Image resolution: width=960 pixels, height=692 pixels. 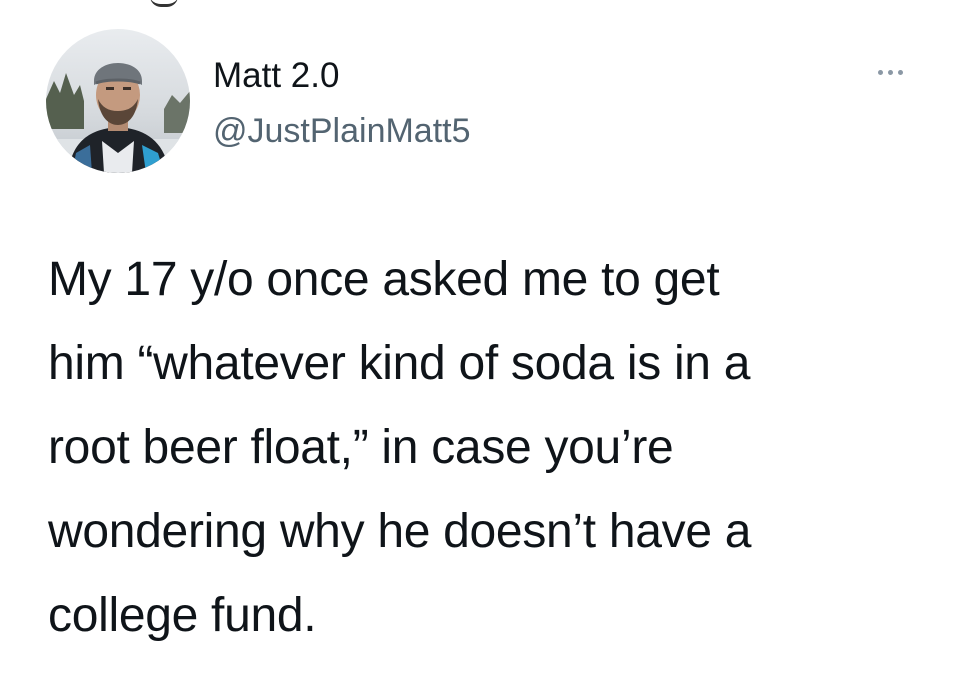 What do you see at coordinates (400, 531) in the screenshot?
I see `tweet-text-line: wondering why he doesn’t have a` at bounding box center [400, 531].